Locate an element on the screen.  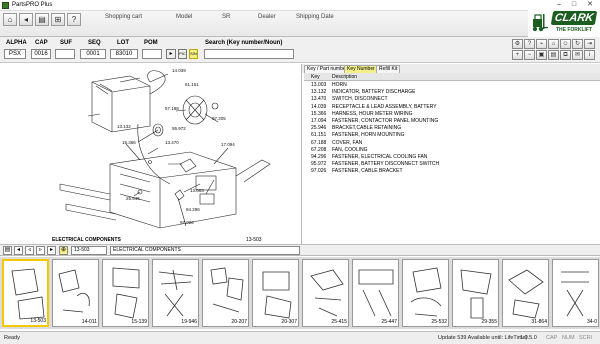
table-row: 17.094 FASTENER, CONTACTOR PANEL MOUNTING is located at coordinates (452, 121).